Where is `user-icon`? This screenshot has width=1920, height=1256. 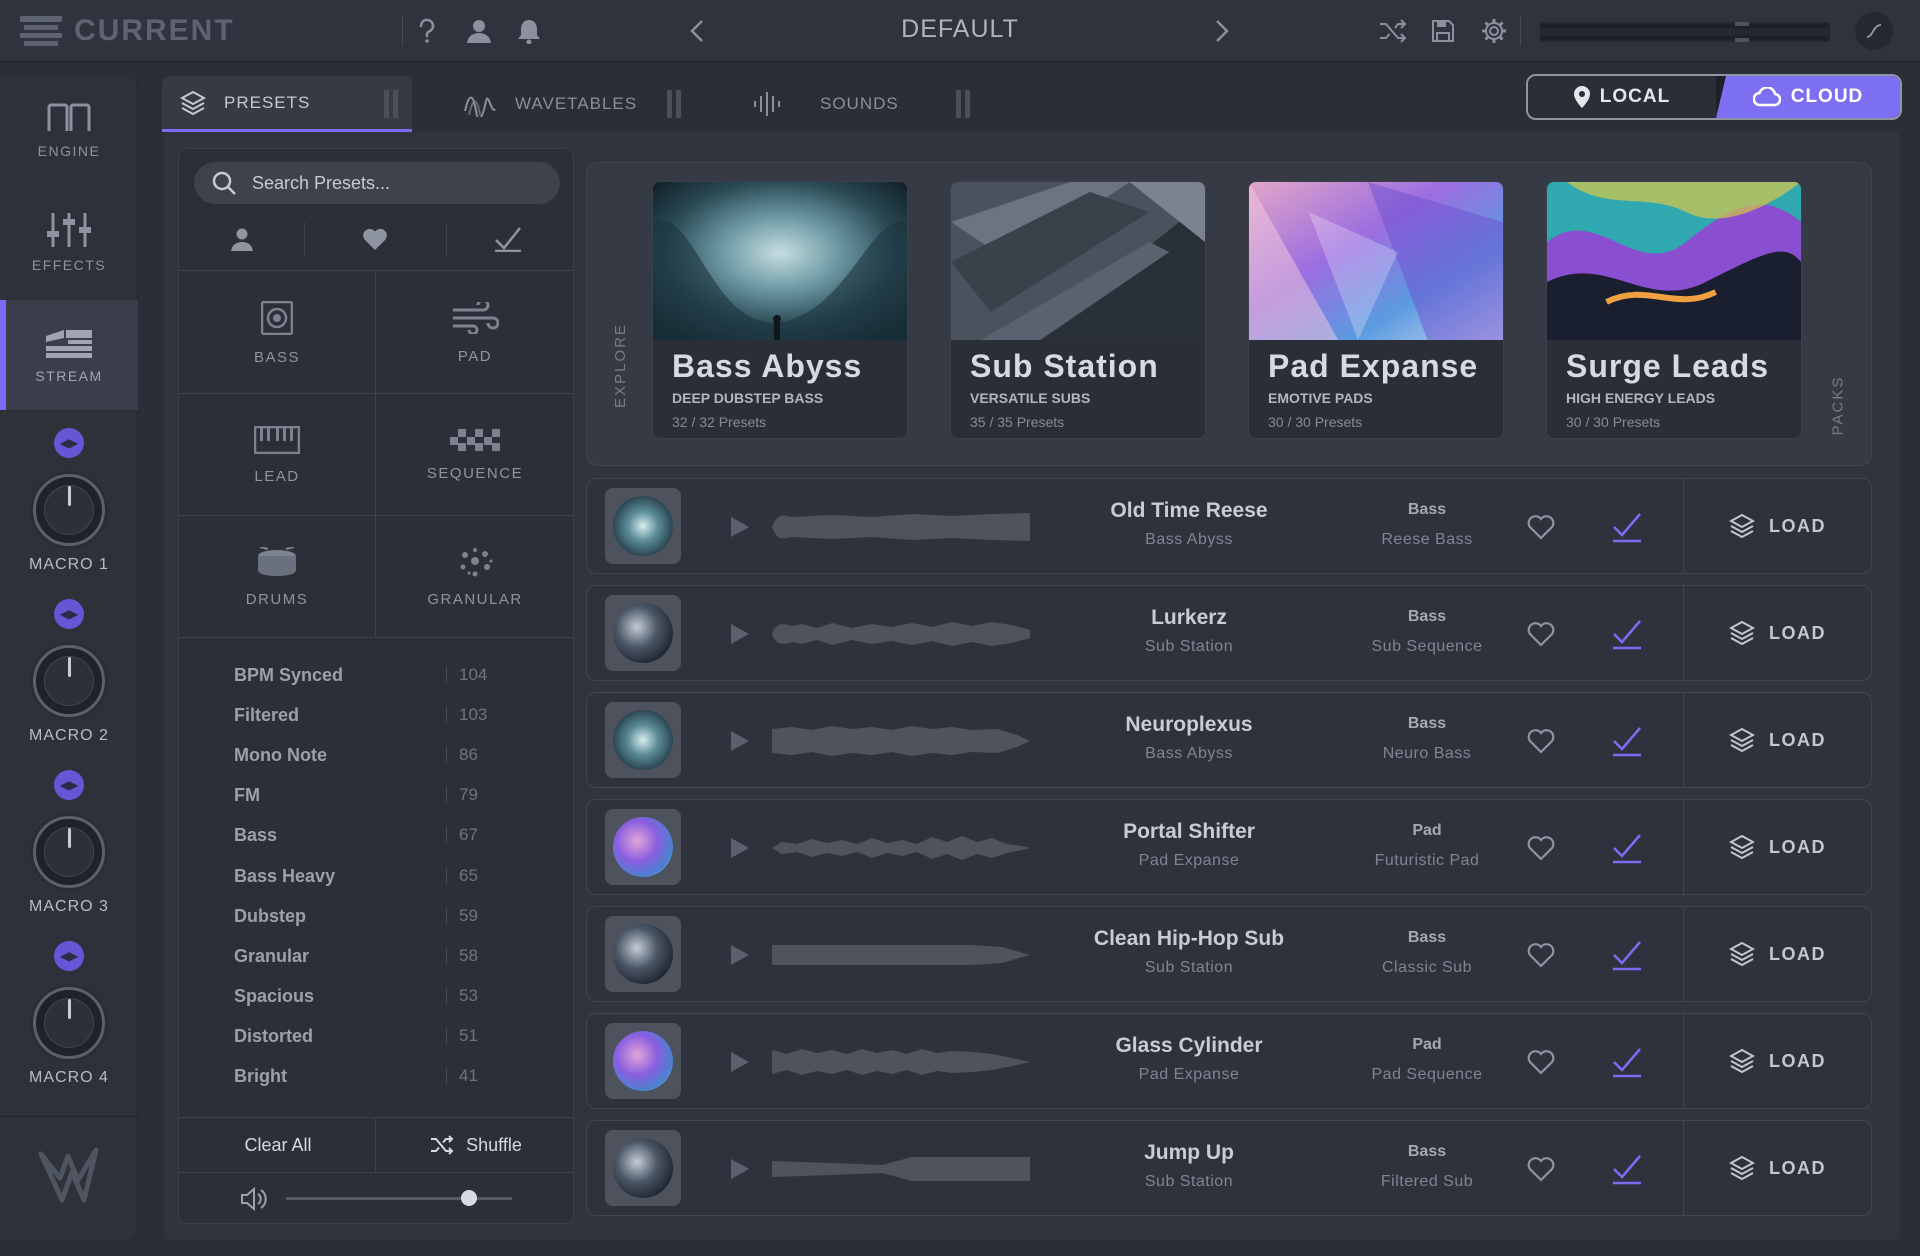
user-icon is located at coordinates (479, 31).